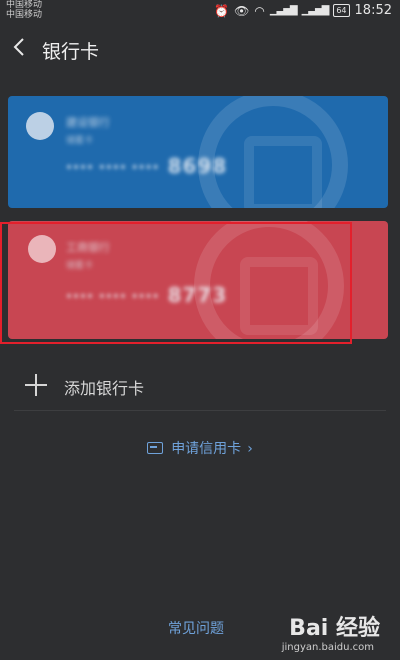 This screenshot has width=400, height=660. Describe the element at coordinates (36, 385) in the screenshot. I see `plus-icon` at that location.